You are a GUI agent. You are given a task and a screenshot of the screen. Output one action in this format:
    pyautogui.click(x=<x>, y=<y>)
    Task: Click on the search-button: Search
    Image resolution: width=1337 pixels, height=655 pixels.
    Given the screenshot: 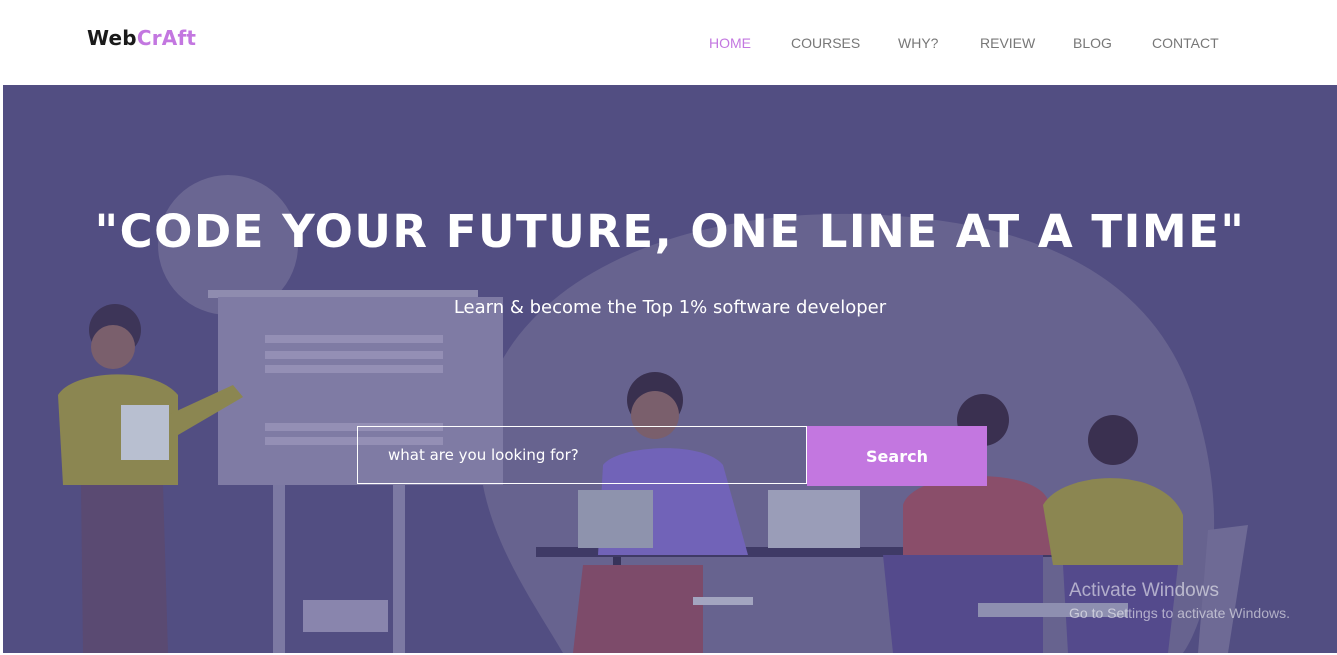 What is the action you would take?
    pyautogui.click(x=897, y=456)
    